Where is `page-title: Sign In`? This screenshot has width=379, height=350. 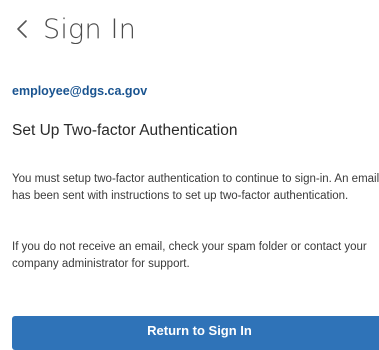
page-title: Sign In is located at coordinates (90, 29).